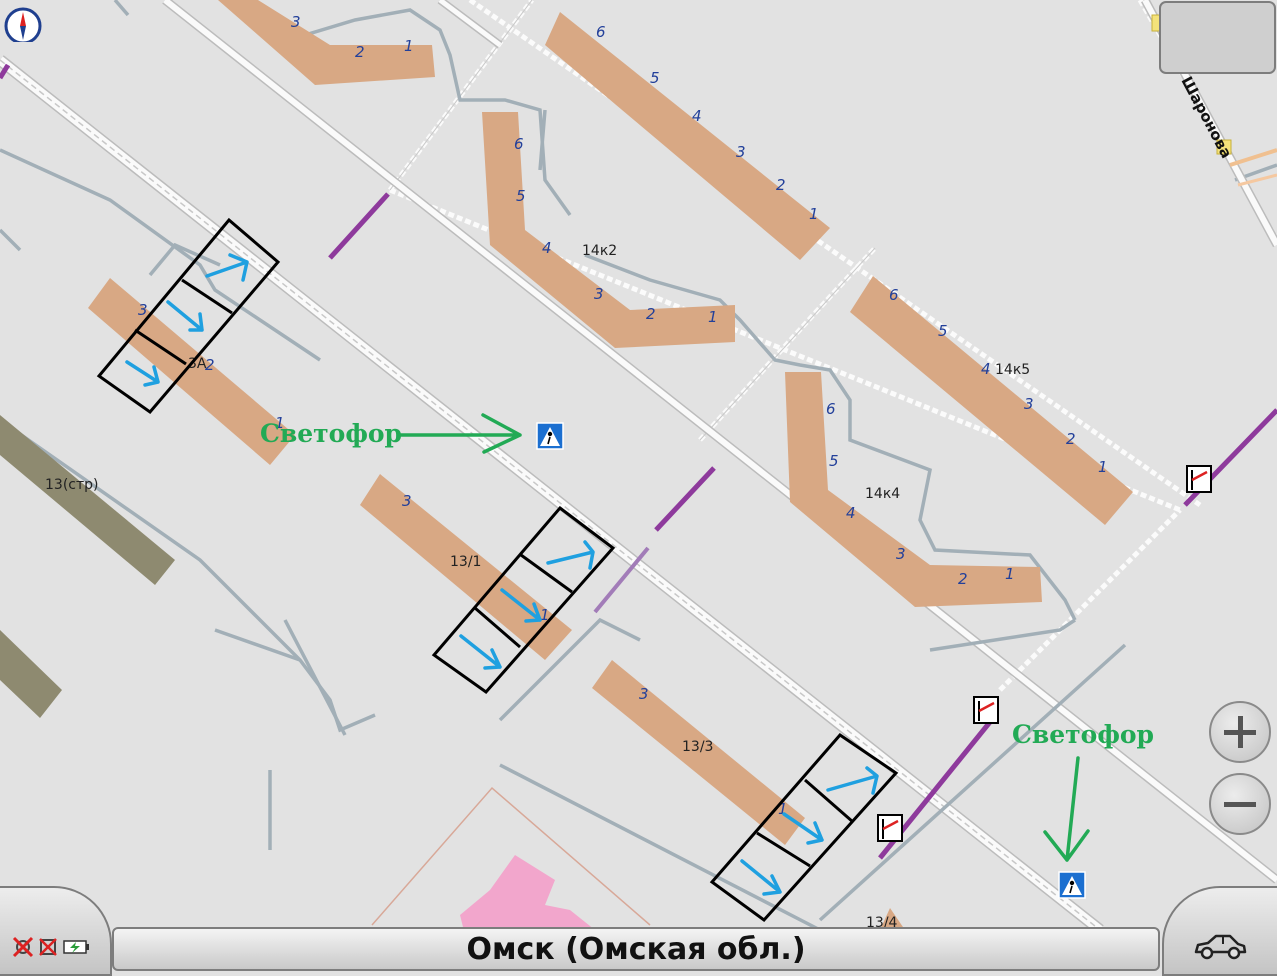  Describe the element at coordinates (697, 747) in the screenshot. I see `label-13-3: 13/3` at that location.